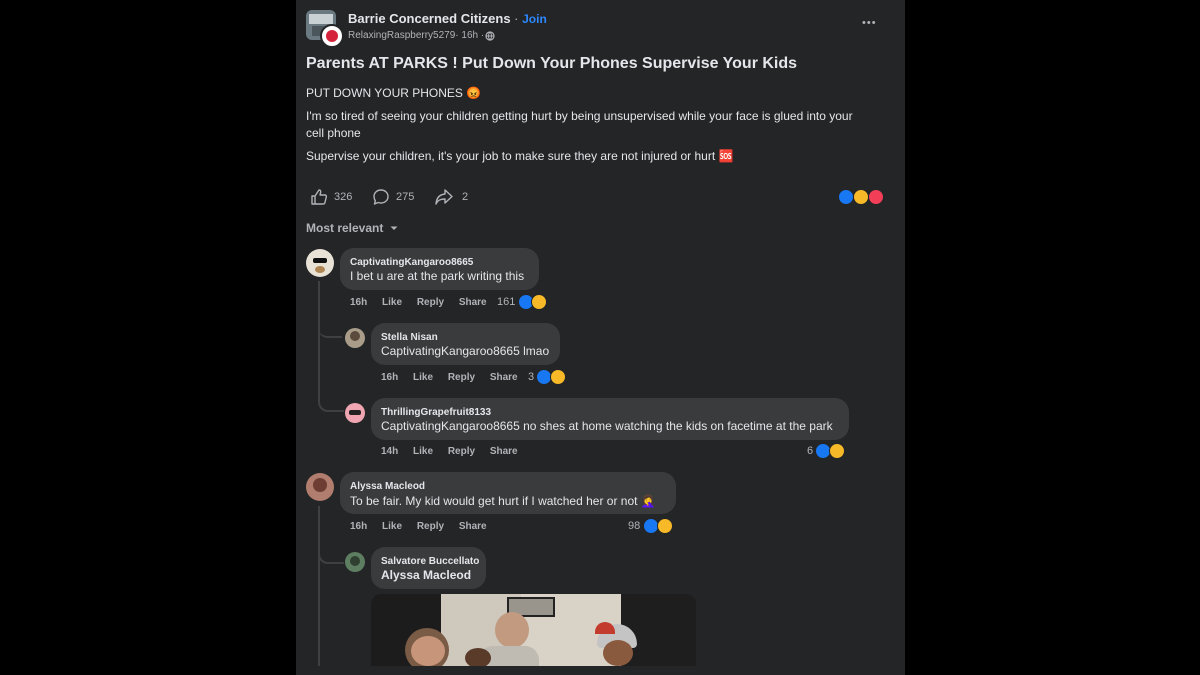 This screenshot has height=675, width=1200. I want to click on group-name: Barrie Concerned Citizens, so click(429, 18).